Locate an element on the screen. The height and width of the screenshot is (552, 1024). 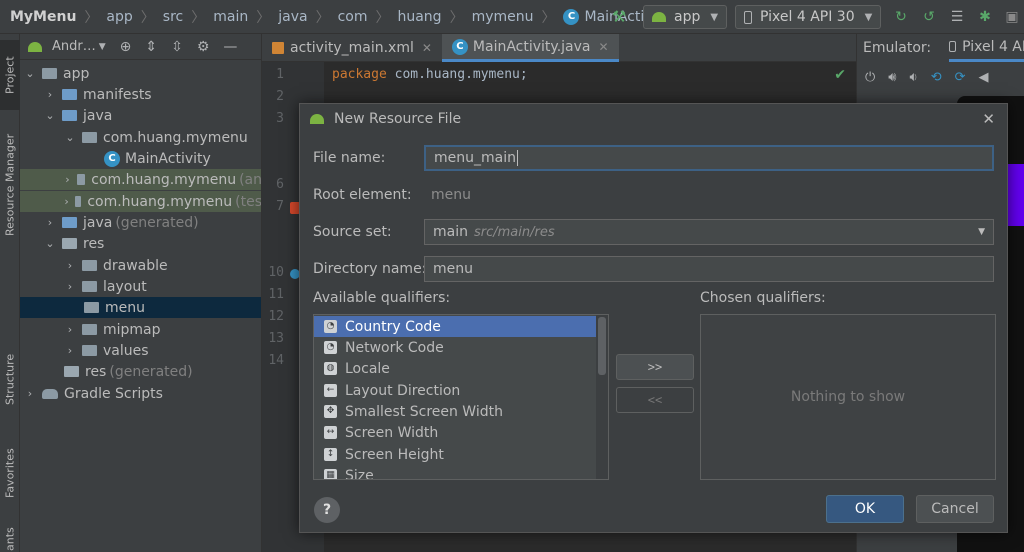
directory-name-value: menu is located at coordinates (453, 269).